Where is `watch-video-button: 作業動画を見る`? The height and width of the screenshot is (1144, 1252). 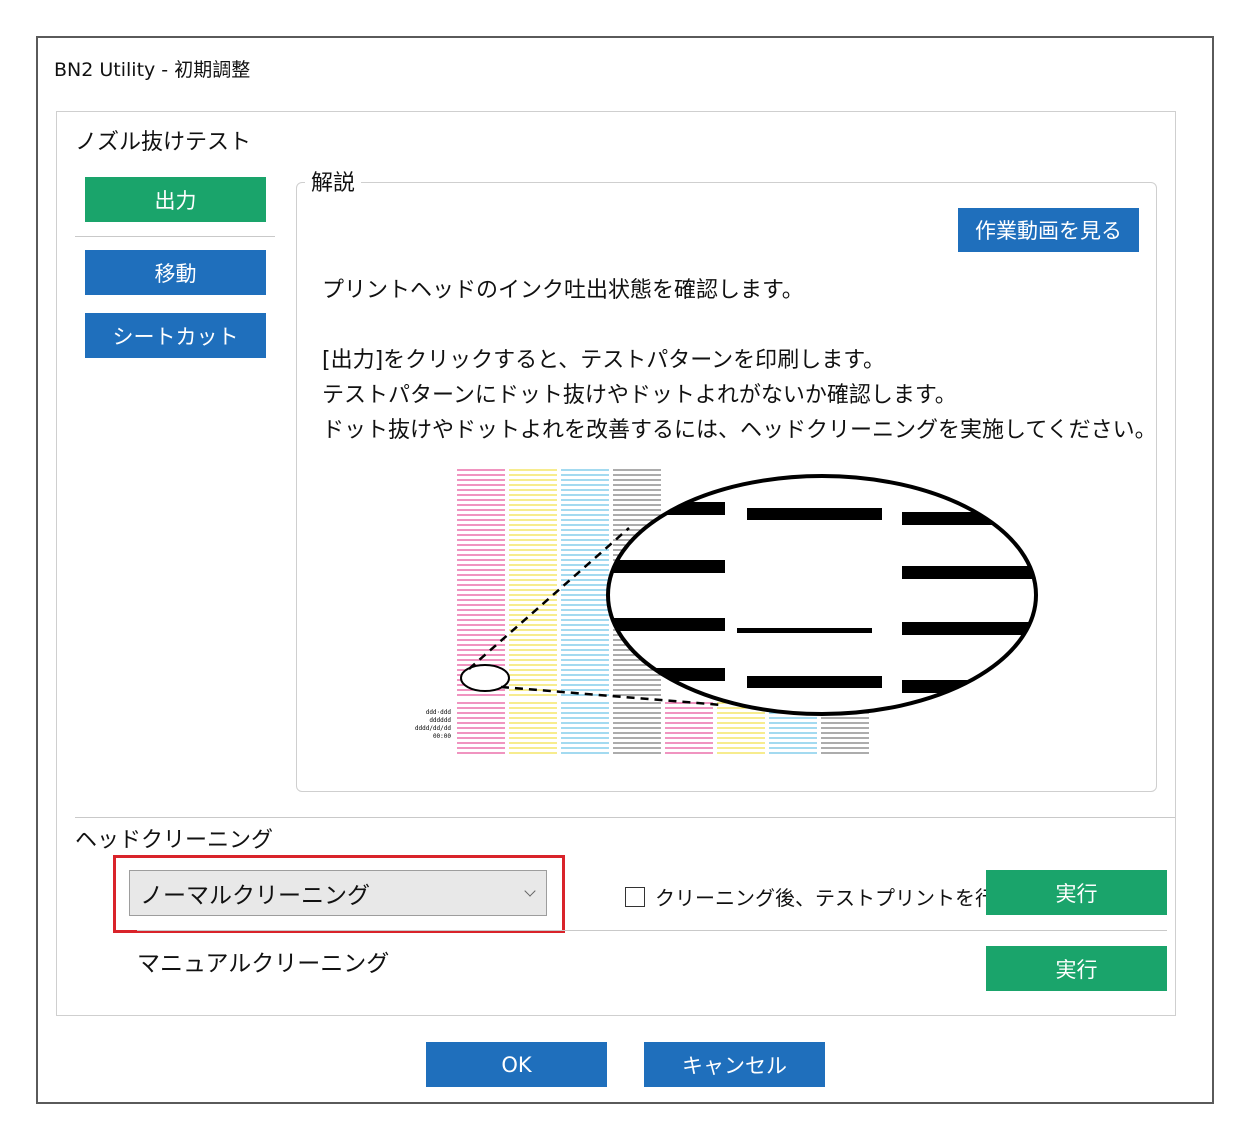
watch-video-button: 作業動画を見る is located at coordinates (1048, 230).